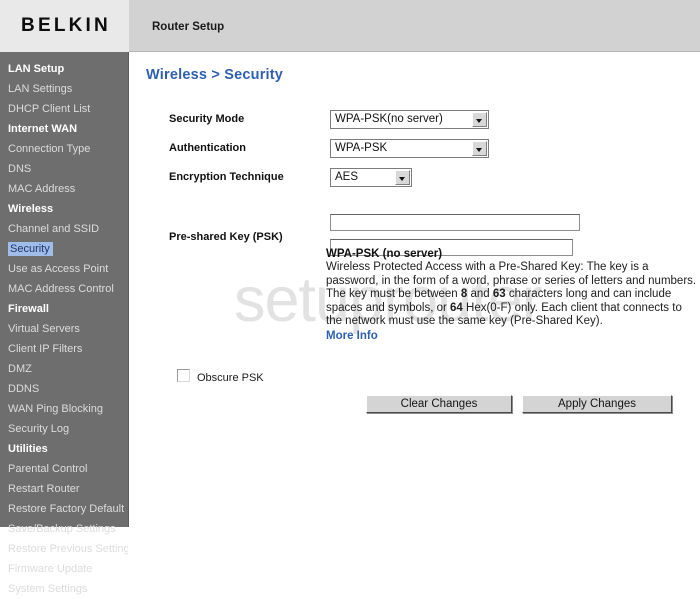  I want to click on sidebar-item-label: Virtual Servers, so click(44, 329).